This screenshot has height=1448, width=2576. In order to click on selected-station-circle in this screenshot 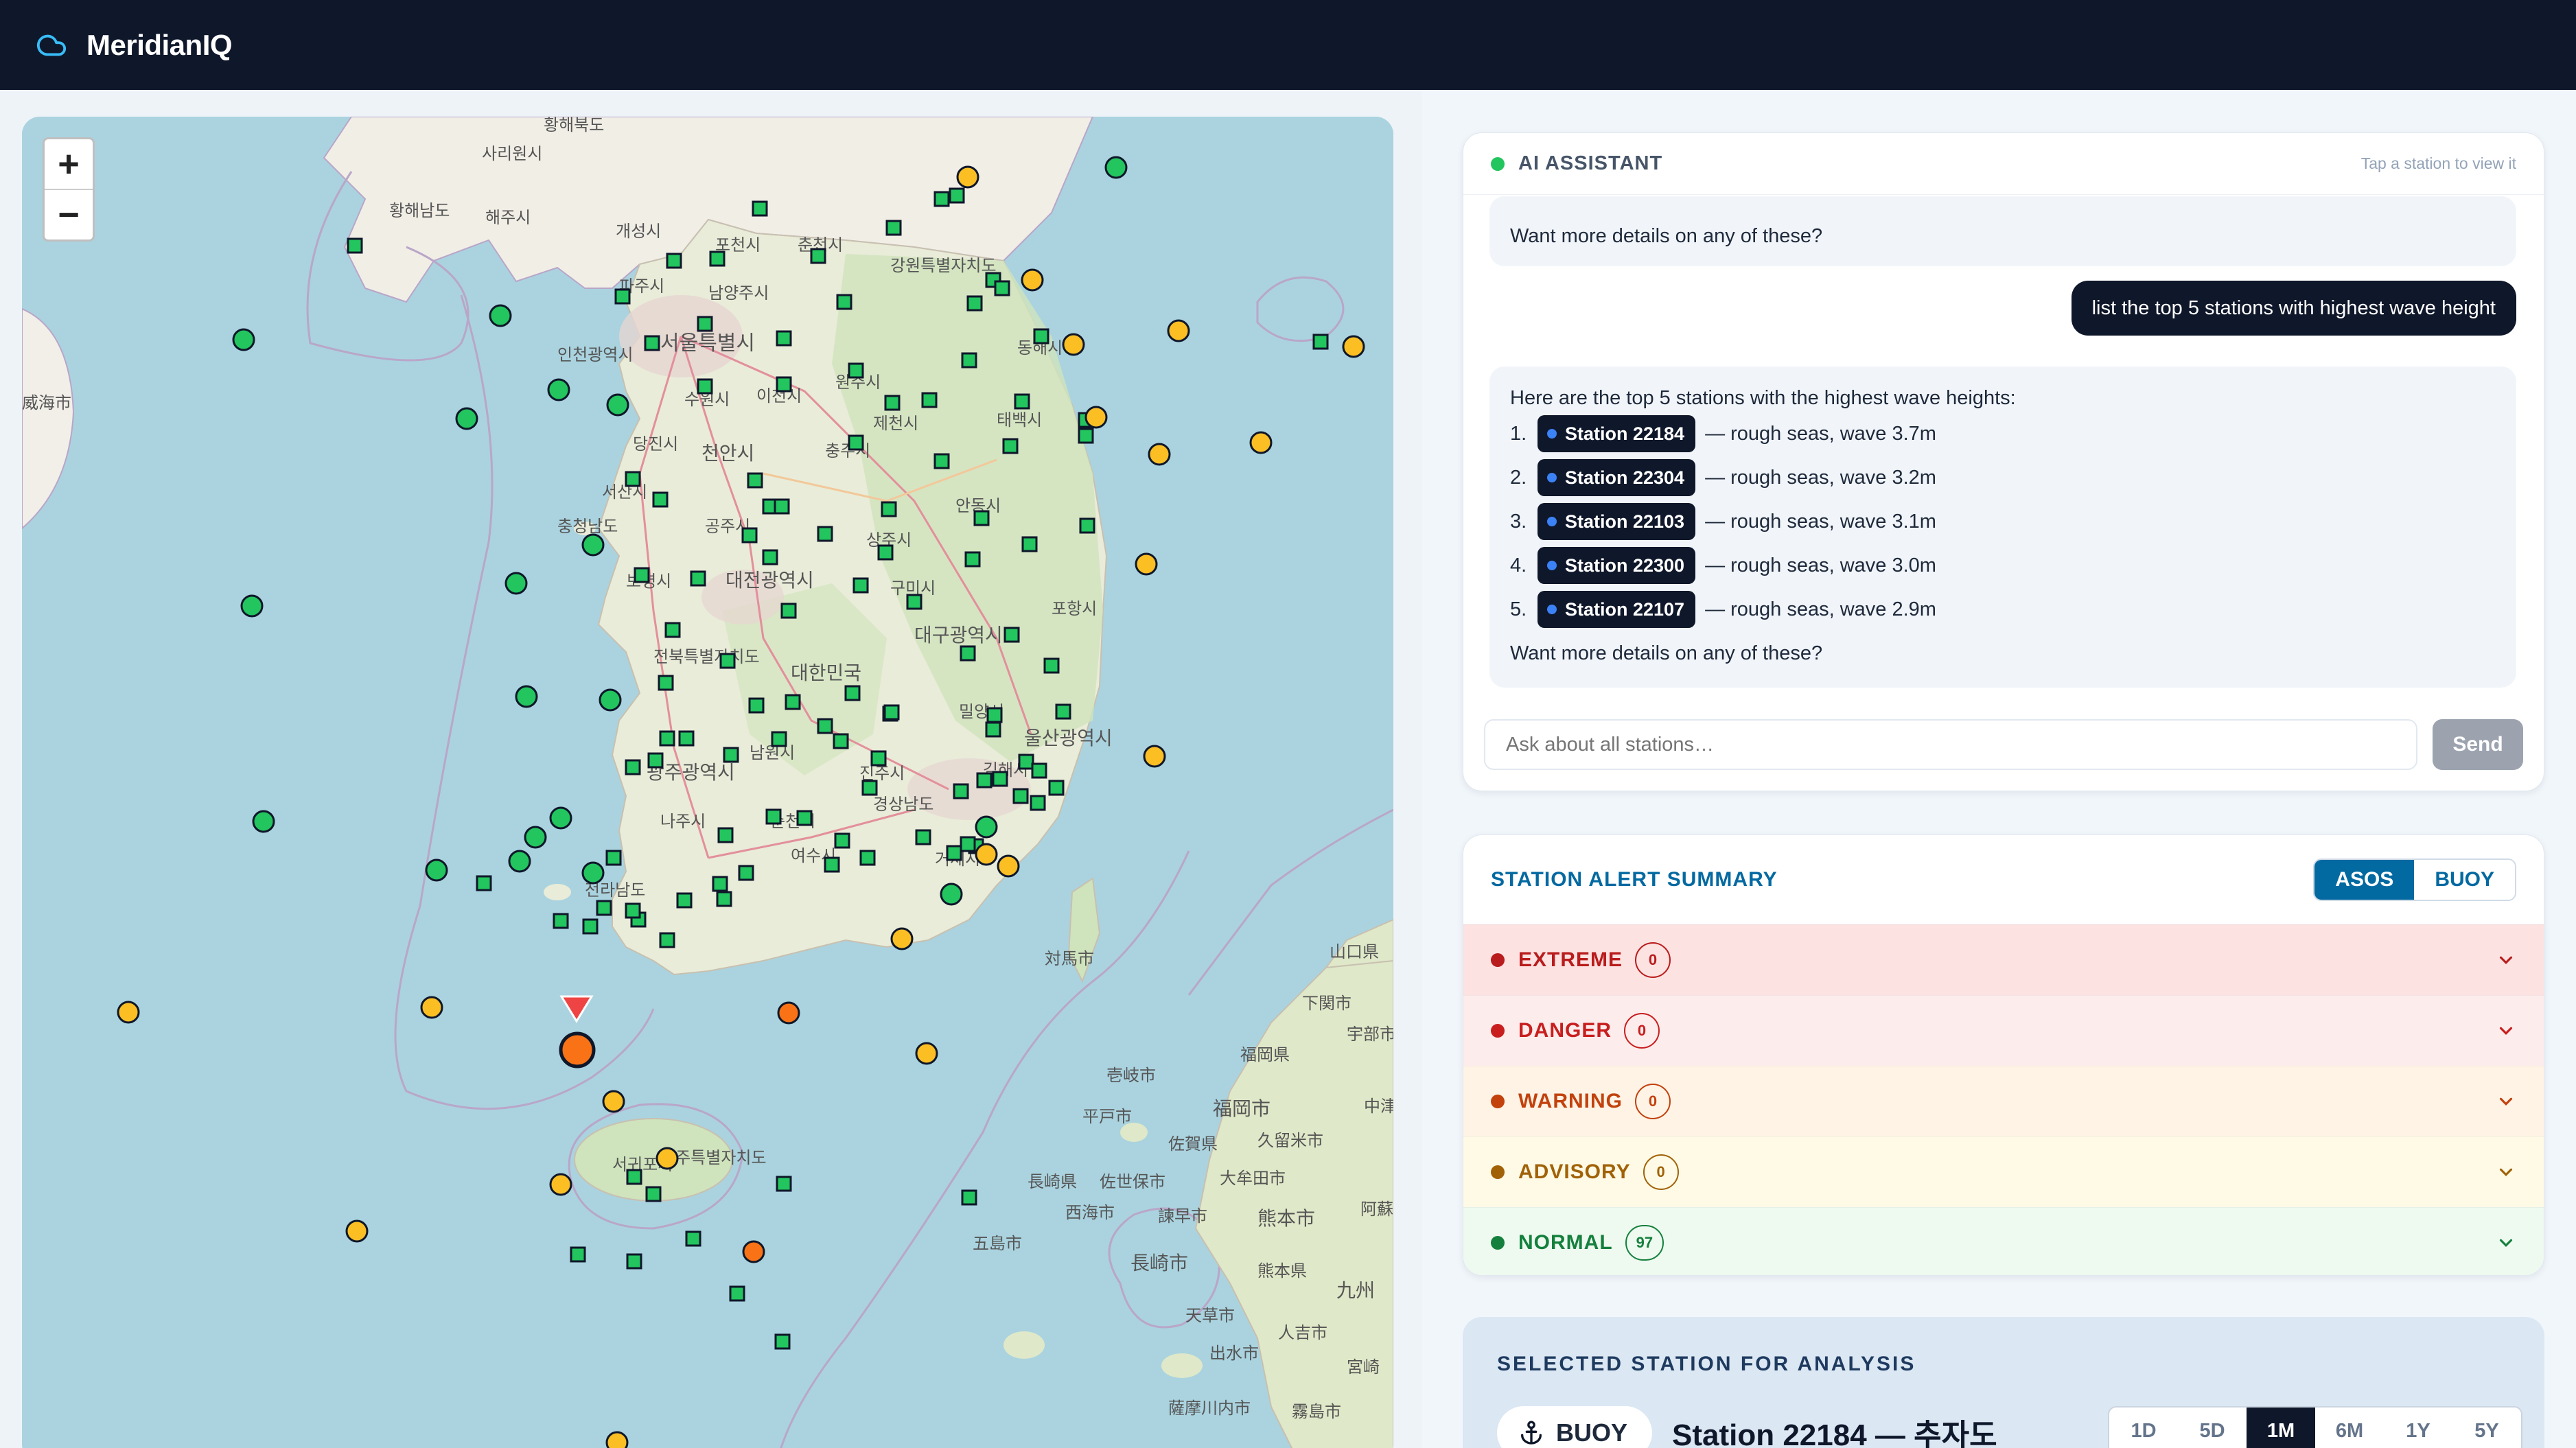, I will do `click(577, 1050)`.